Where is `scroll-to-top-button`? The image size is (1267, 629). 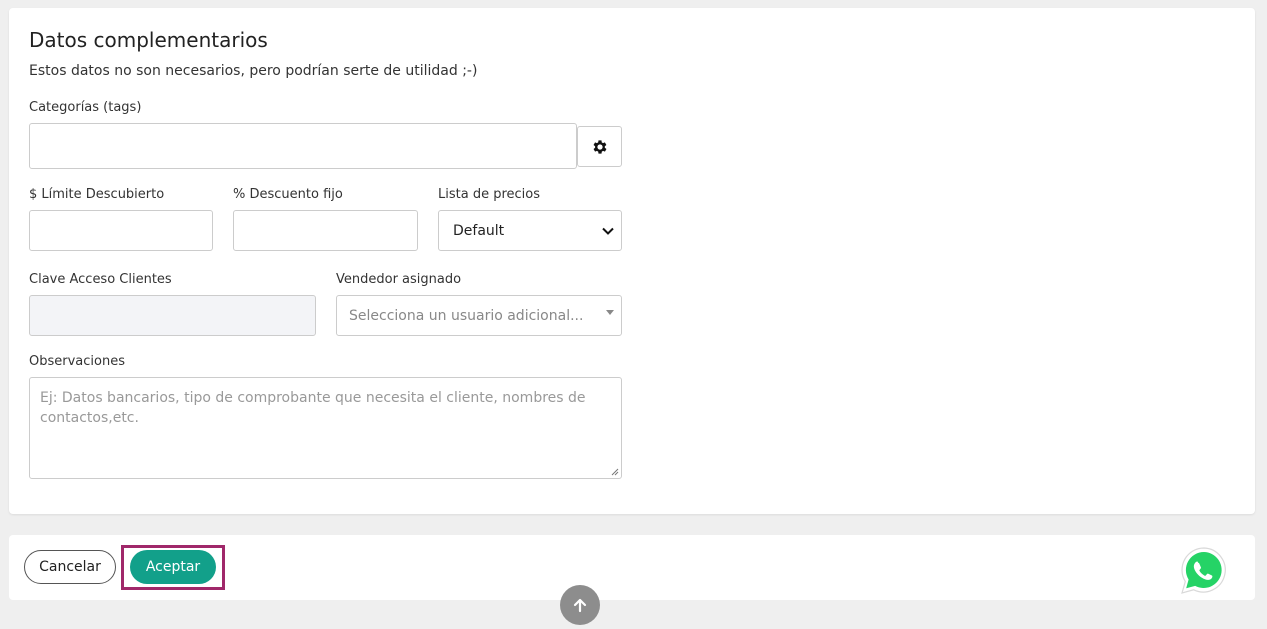 scroll-to-top-button is located at coordinates (580, 605).